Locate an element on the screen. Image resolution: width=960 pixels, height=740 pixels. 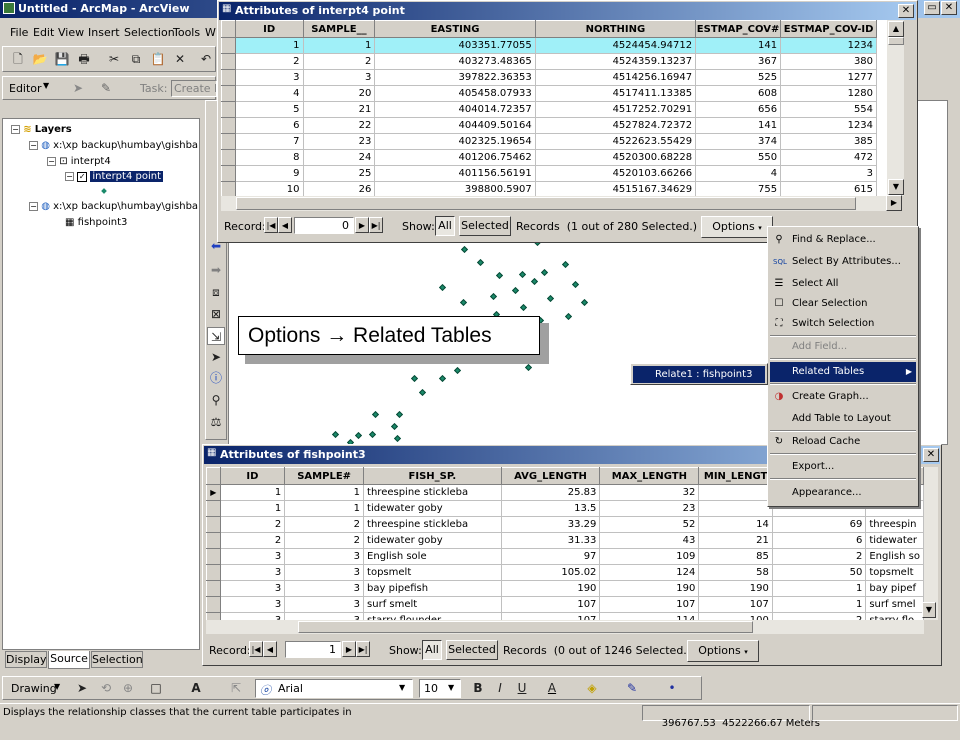
table-cell: 4517252.70291 is located at coordinates (616, 109).